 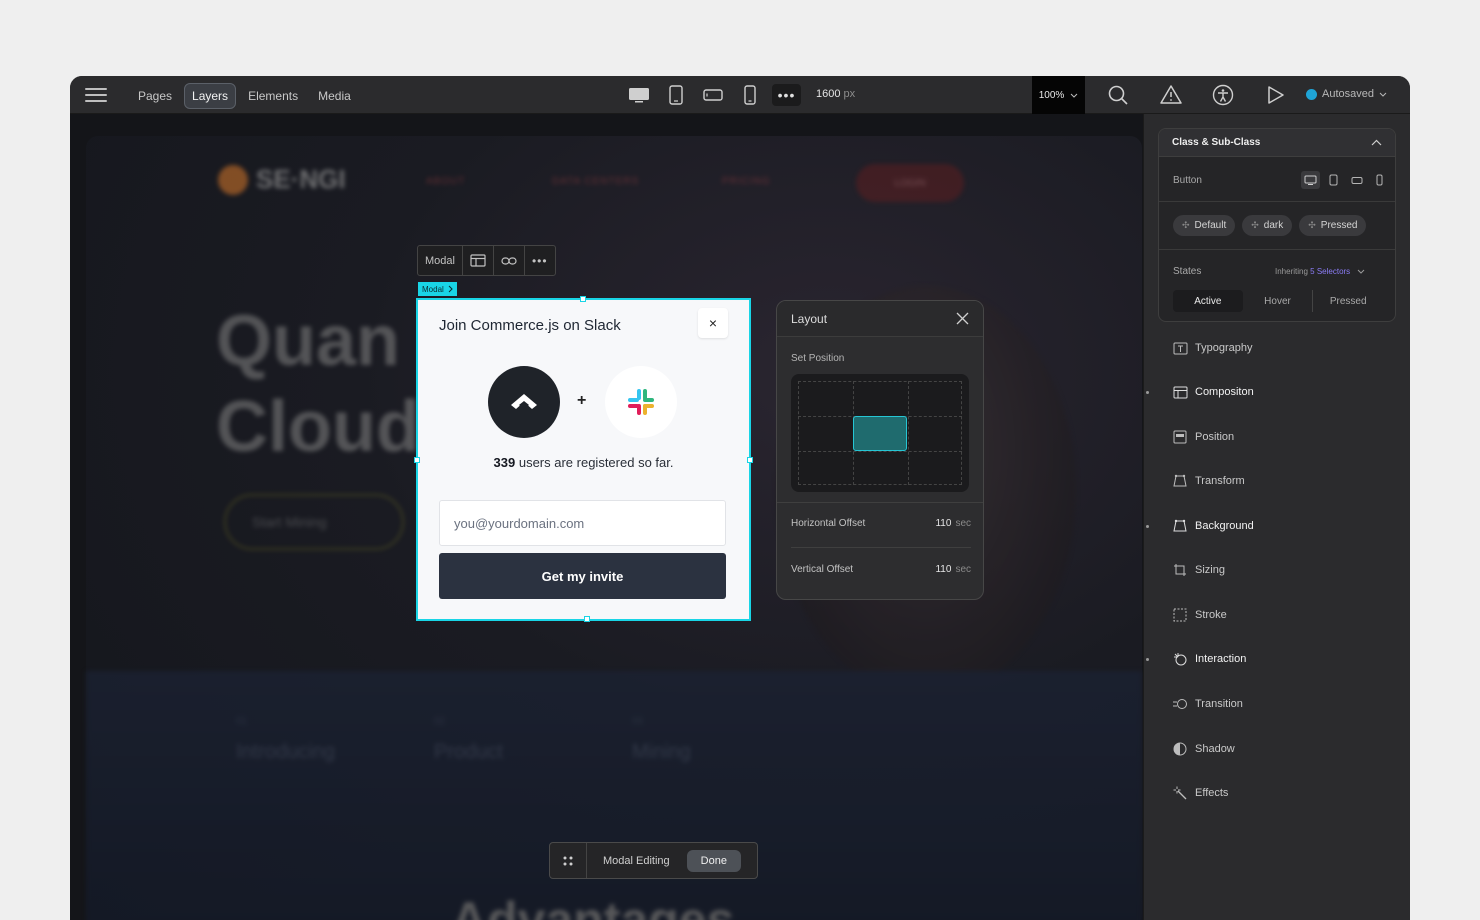 I want to click on drag-handle-icon, so click(x=568, y=860).